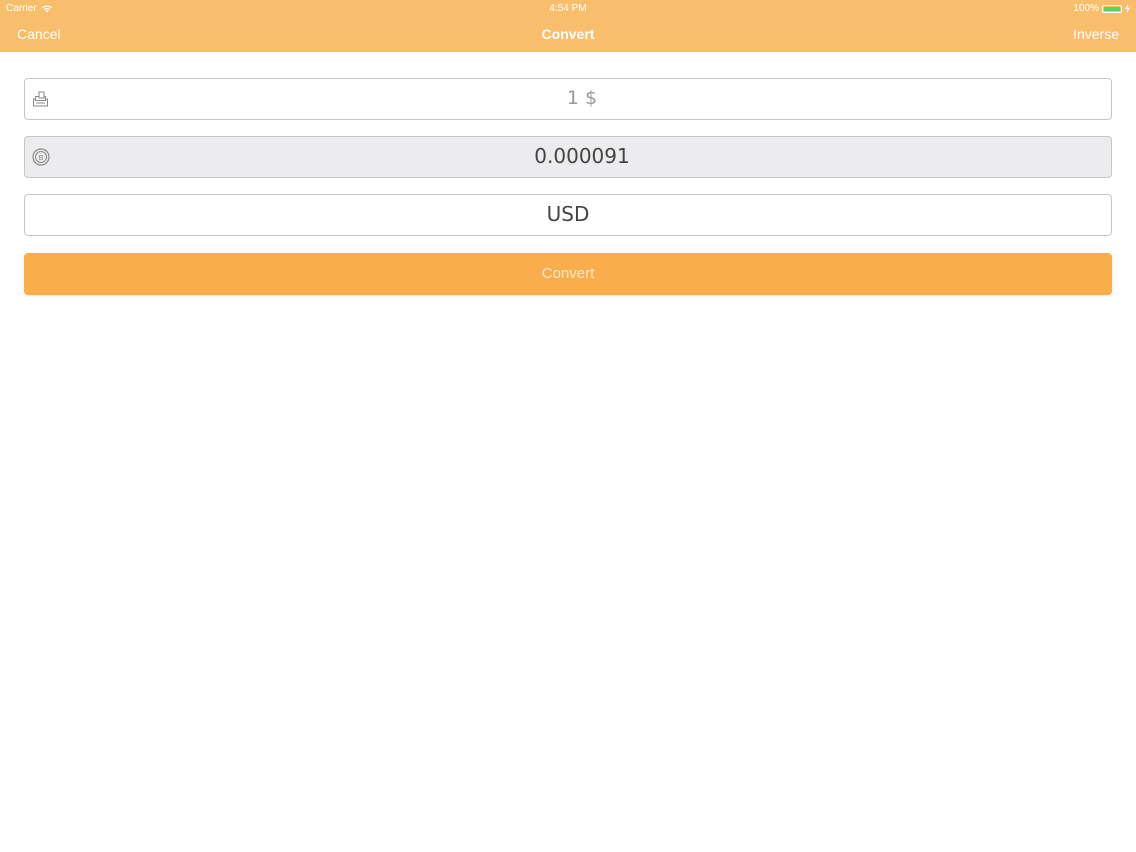 This screenshot has width=1136, height=852. I want to click on navigation-bar: Cancel Convert Inverse, so click(568, 34).